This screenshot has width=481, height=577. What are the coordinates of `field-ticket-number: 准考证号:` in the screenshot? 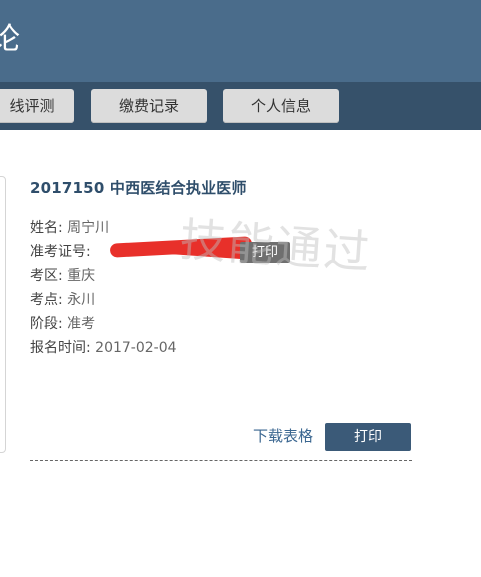 It's located at (60, 252).